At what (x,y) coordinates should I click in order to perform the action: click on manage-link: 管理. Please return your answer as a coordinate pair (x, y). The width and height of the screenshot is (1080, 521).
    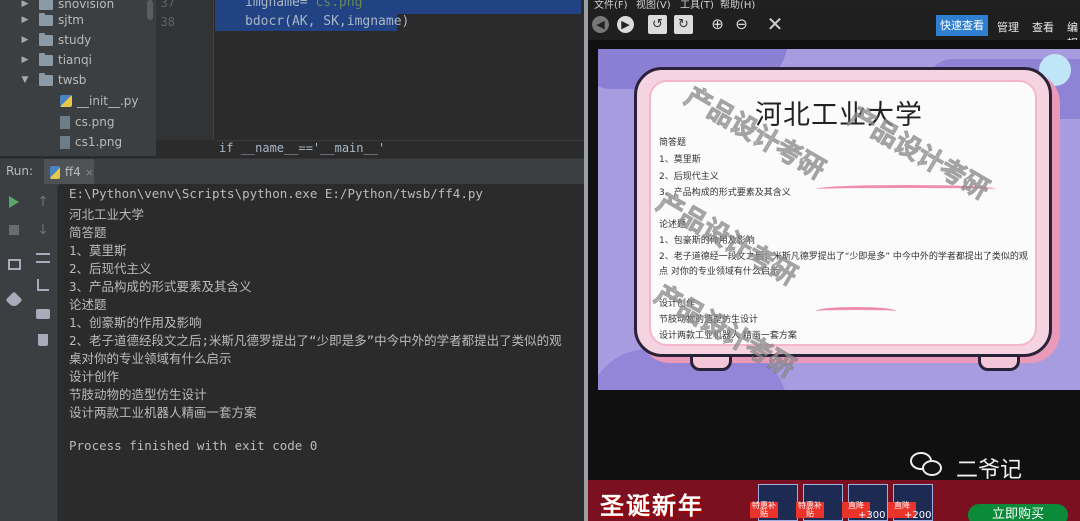
    Looking at the image, I should click on (1008, 27).